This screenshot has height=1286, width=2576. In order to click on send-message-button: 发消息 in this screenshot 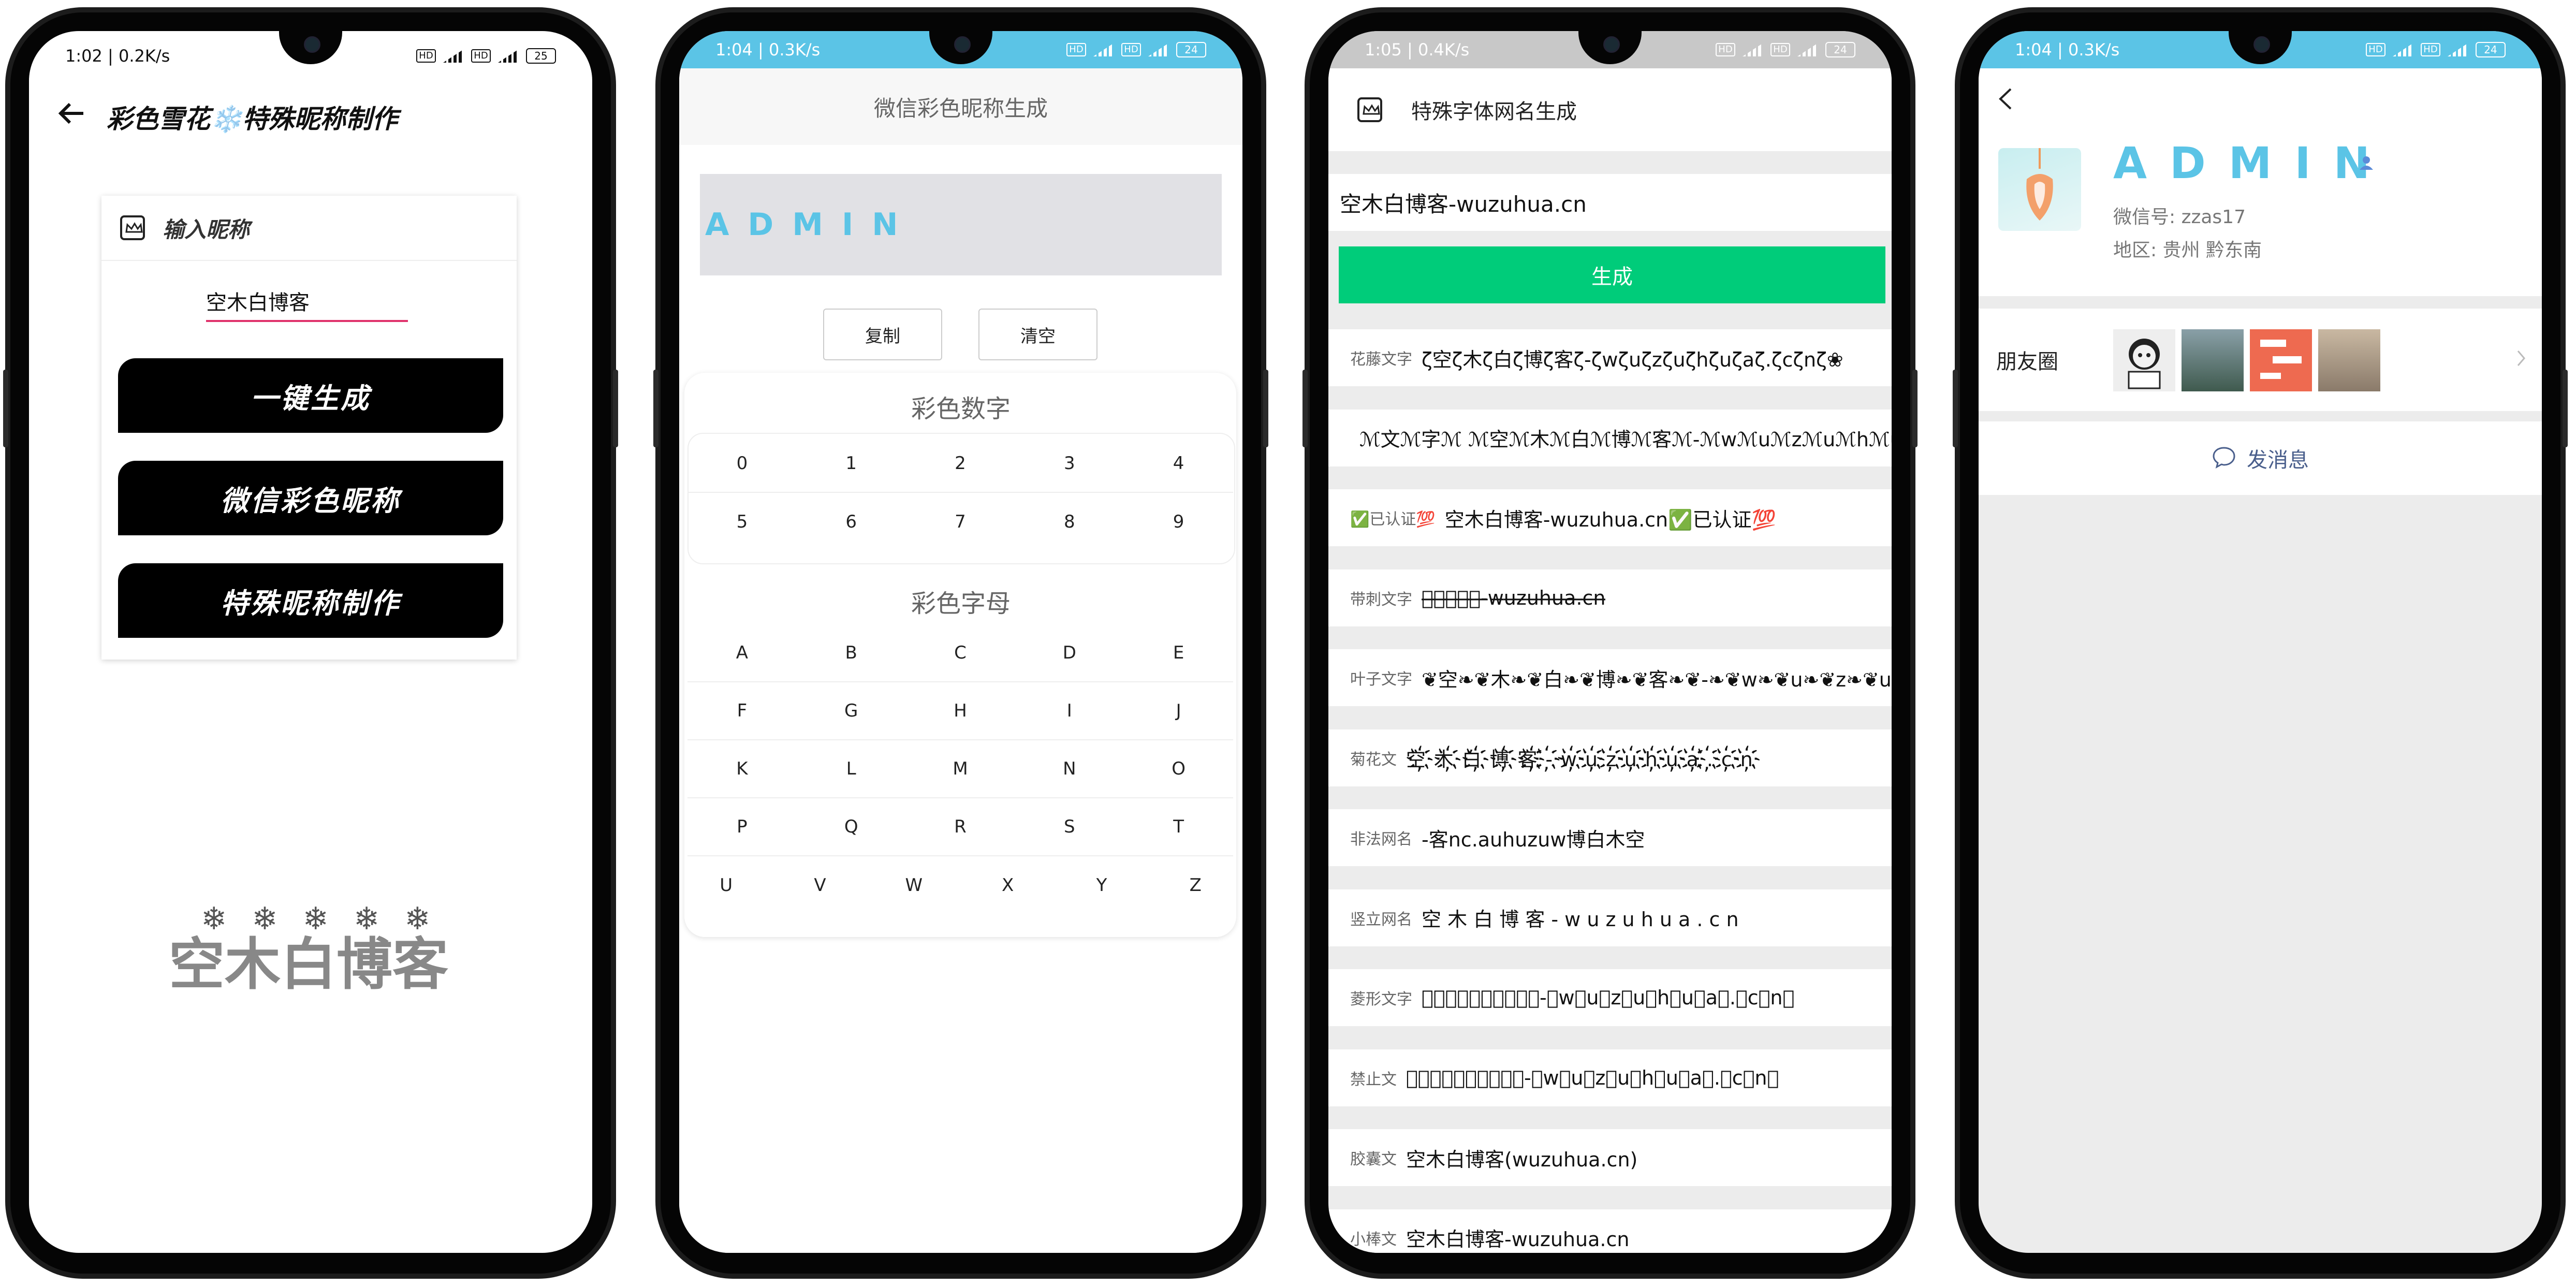, I will do `click(2260, 458)`.